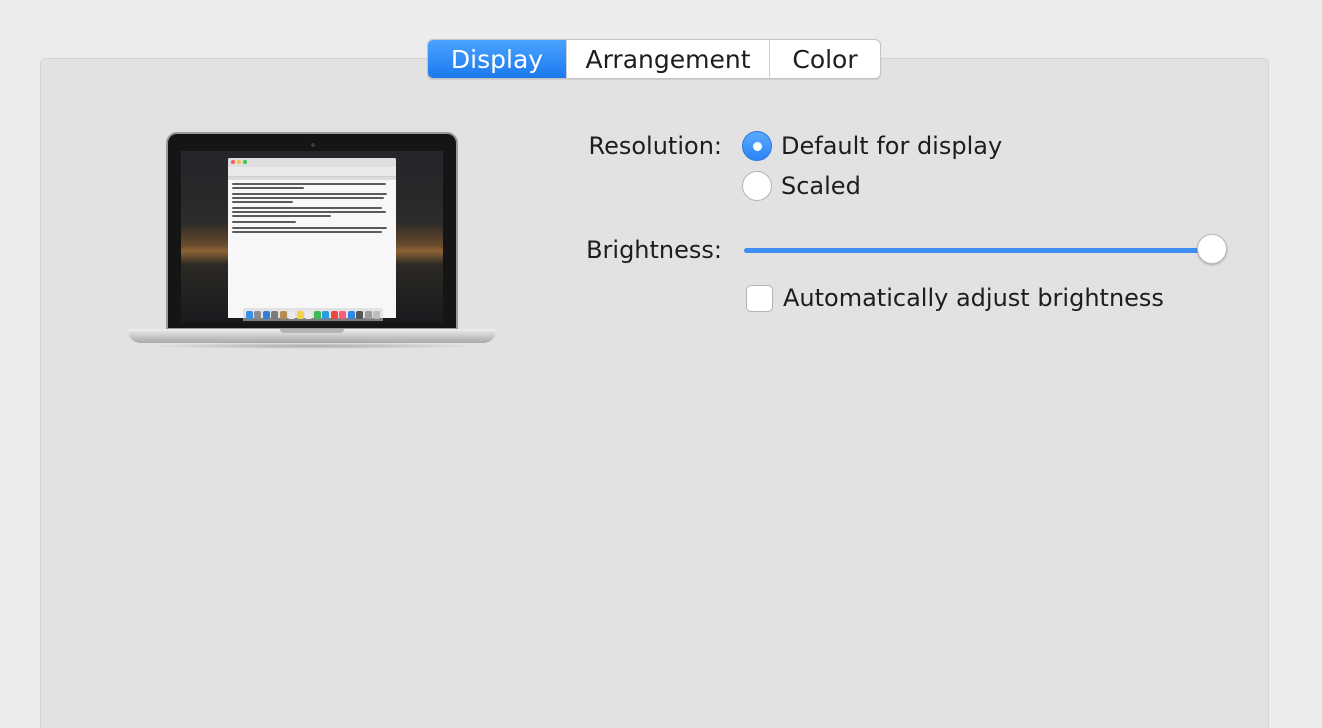 The image size is (1322, 728). I want to click on camera-dot, so click(313, 145).